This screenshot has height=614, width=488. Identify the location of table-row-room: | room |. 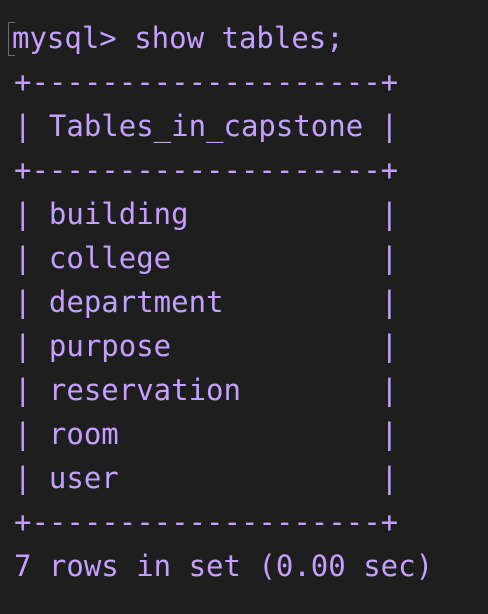
(206, 434).